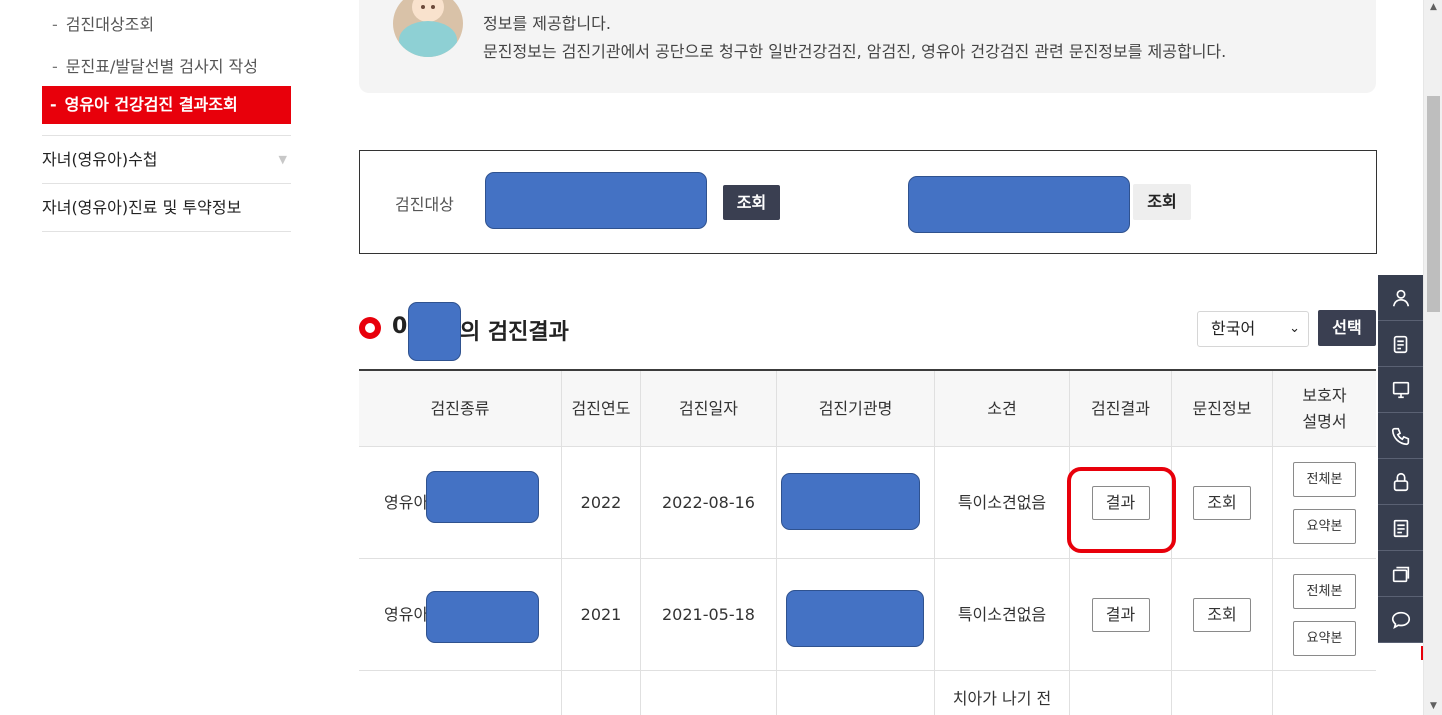 Image resolution: width=1442 pixels, height=715 pixels. I want to click on list-icon, so click(1400, 528).